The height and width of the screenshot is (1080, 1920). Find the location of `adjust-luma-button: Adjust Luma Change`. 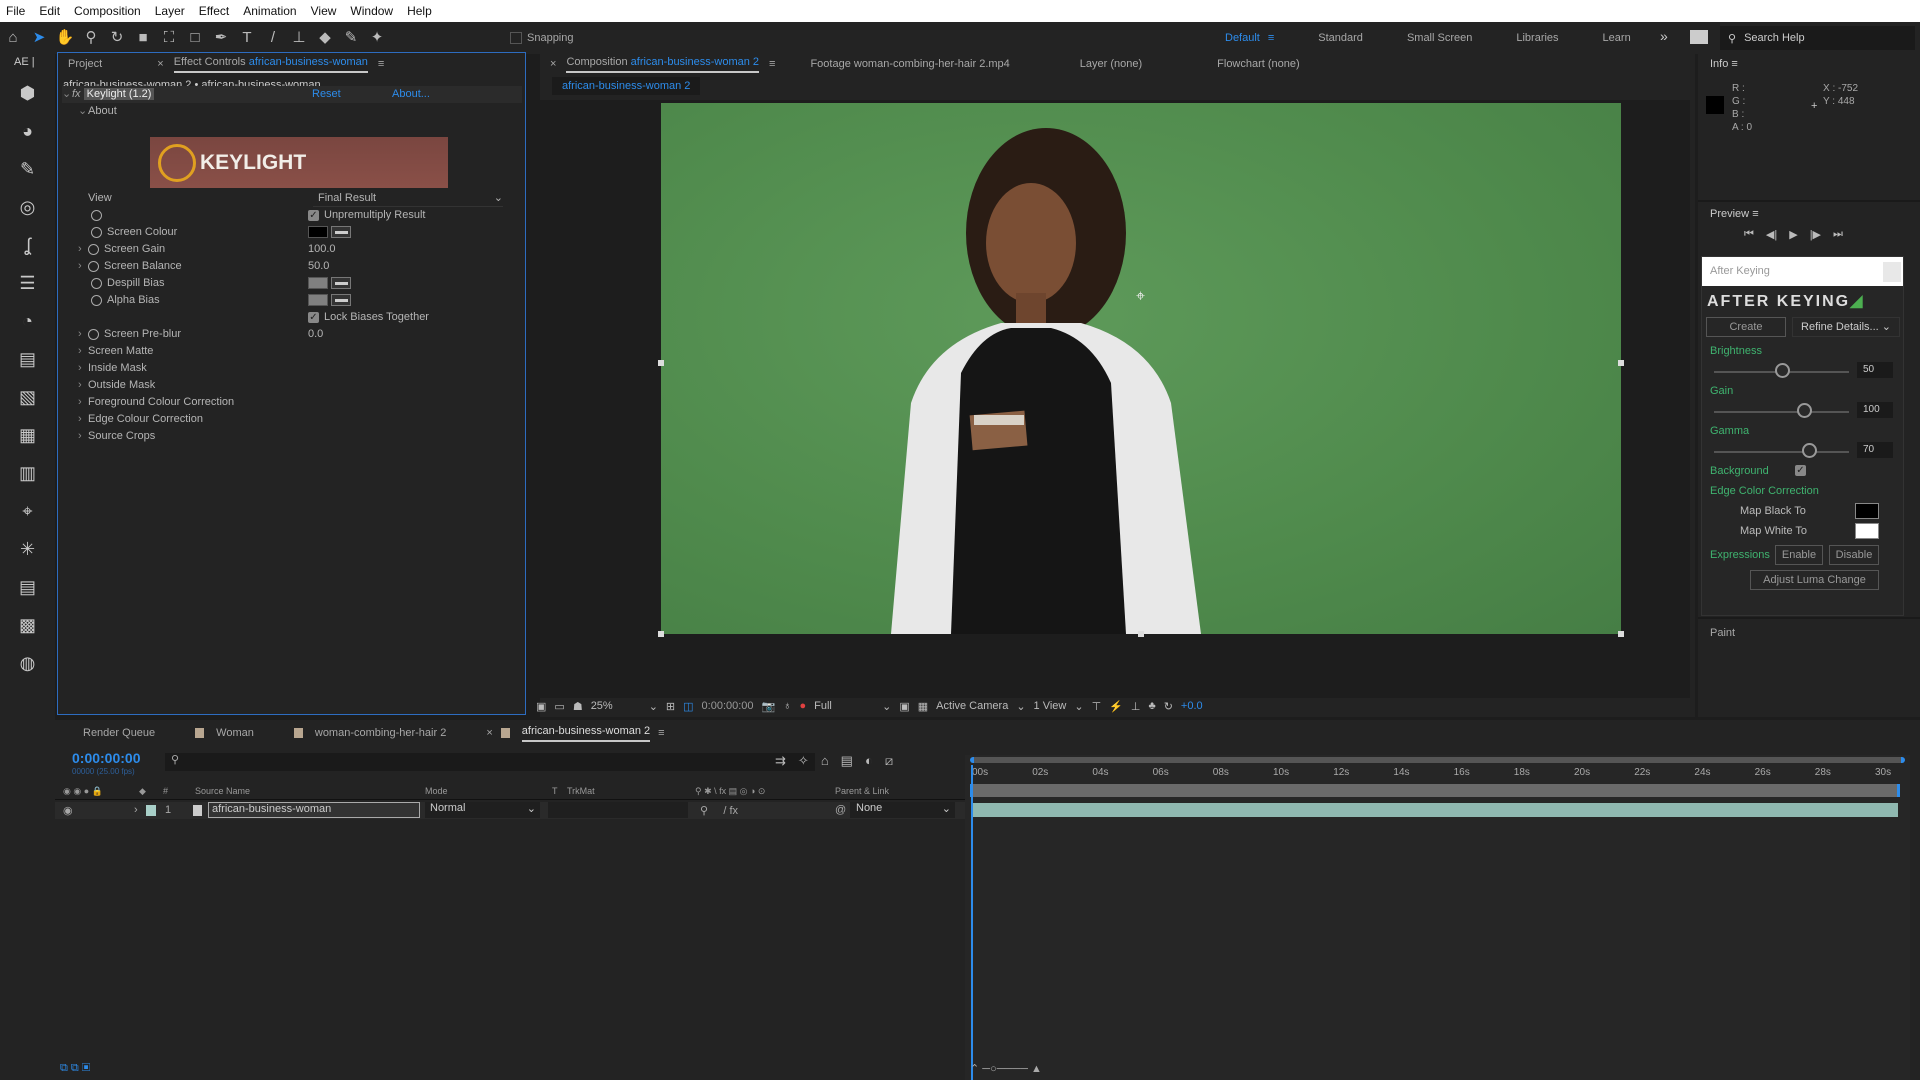

adjust-luma-button: Adjust Luma Change is located at coordinates (1814, 580).